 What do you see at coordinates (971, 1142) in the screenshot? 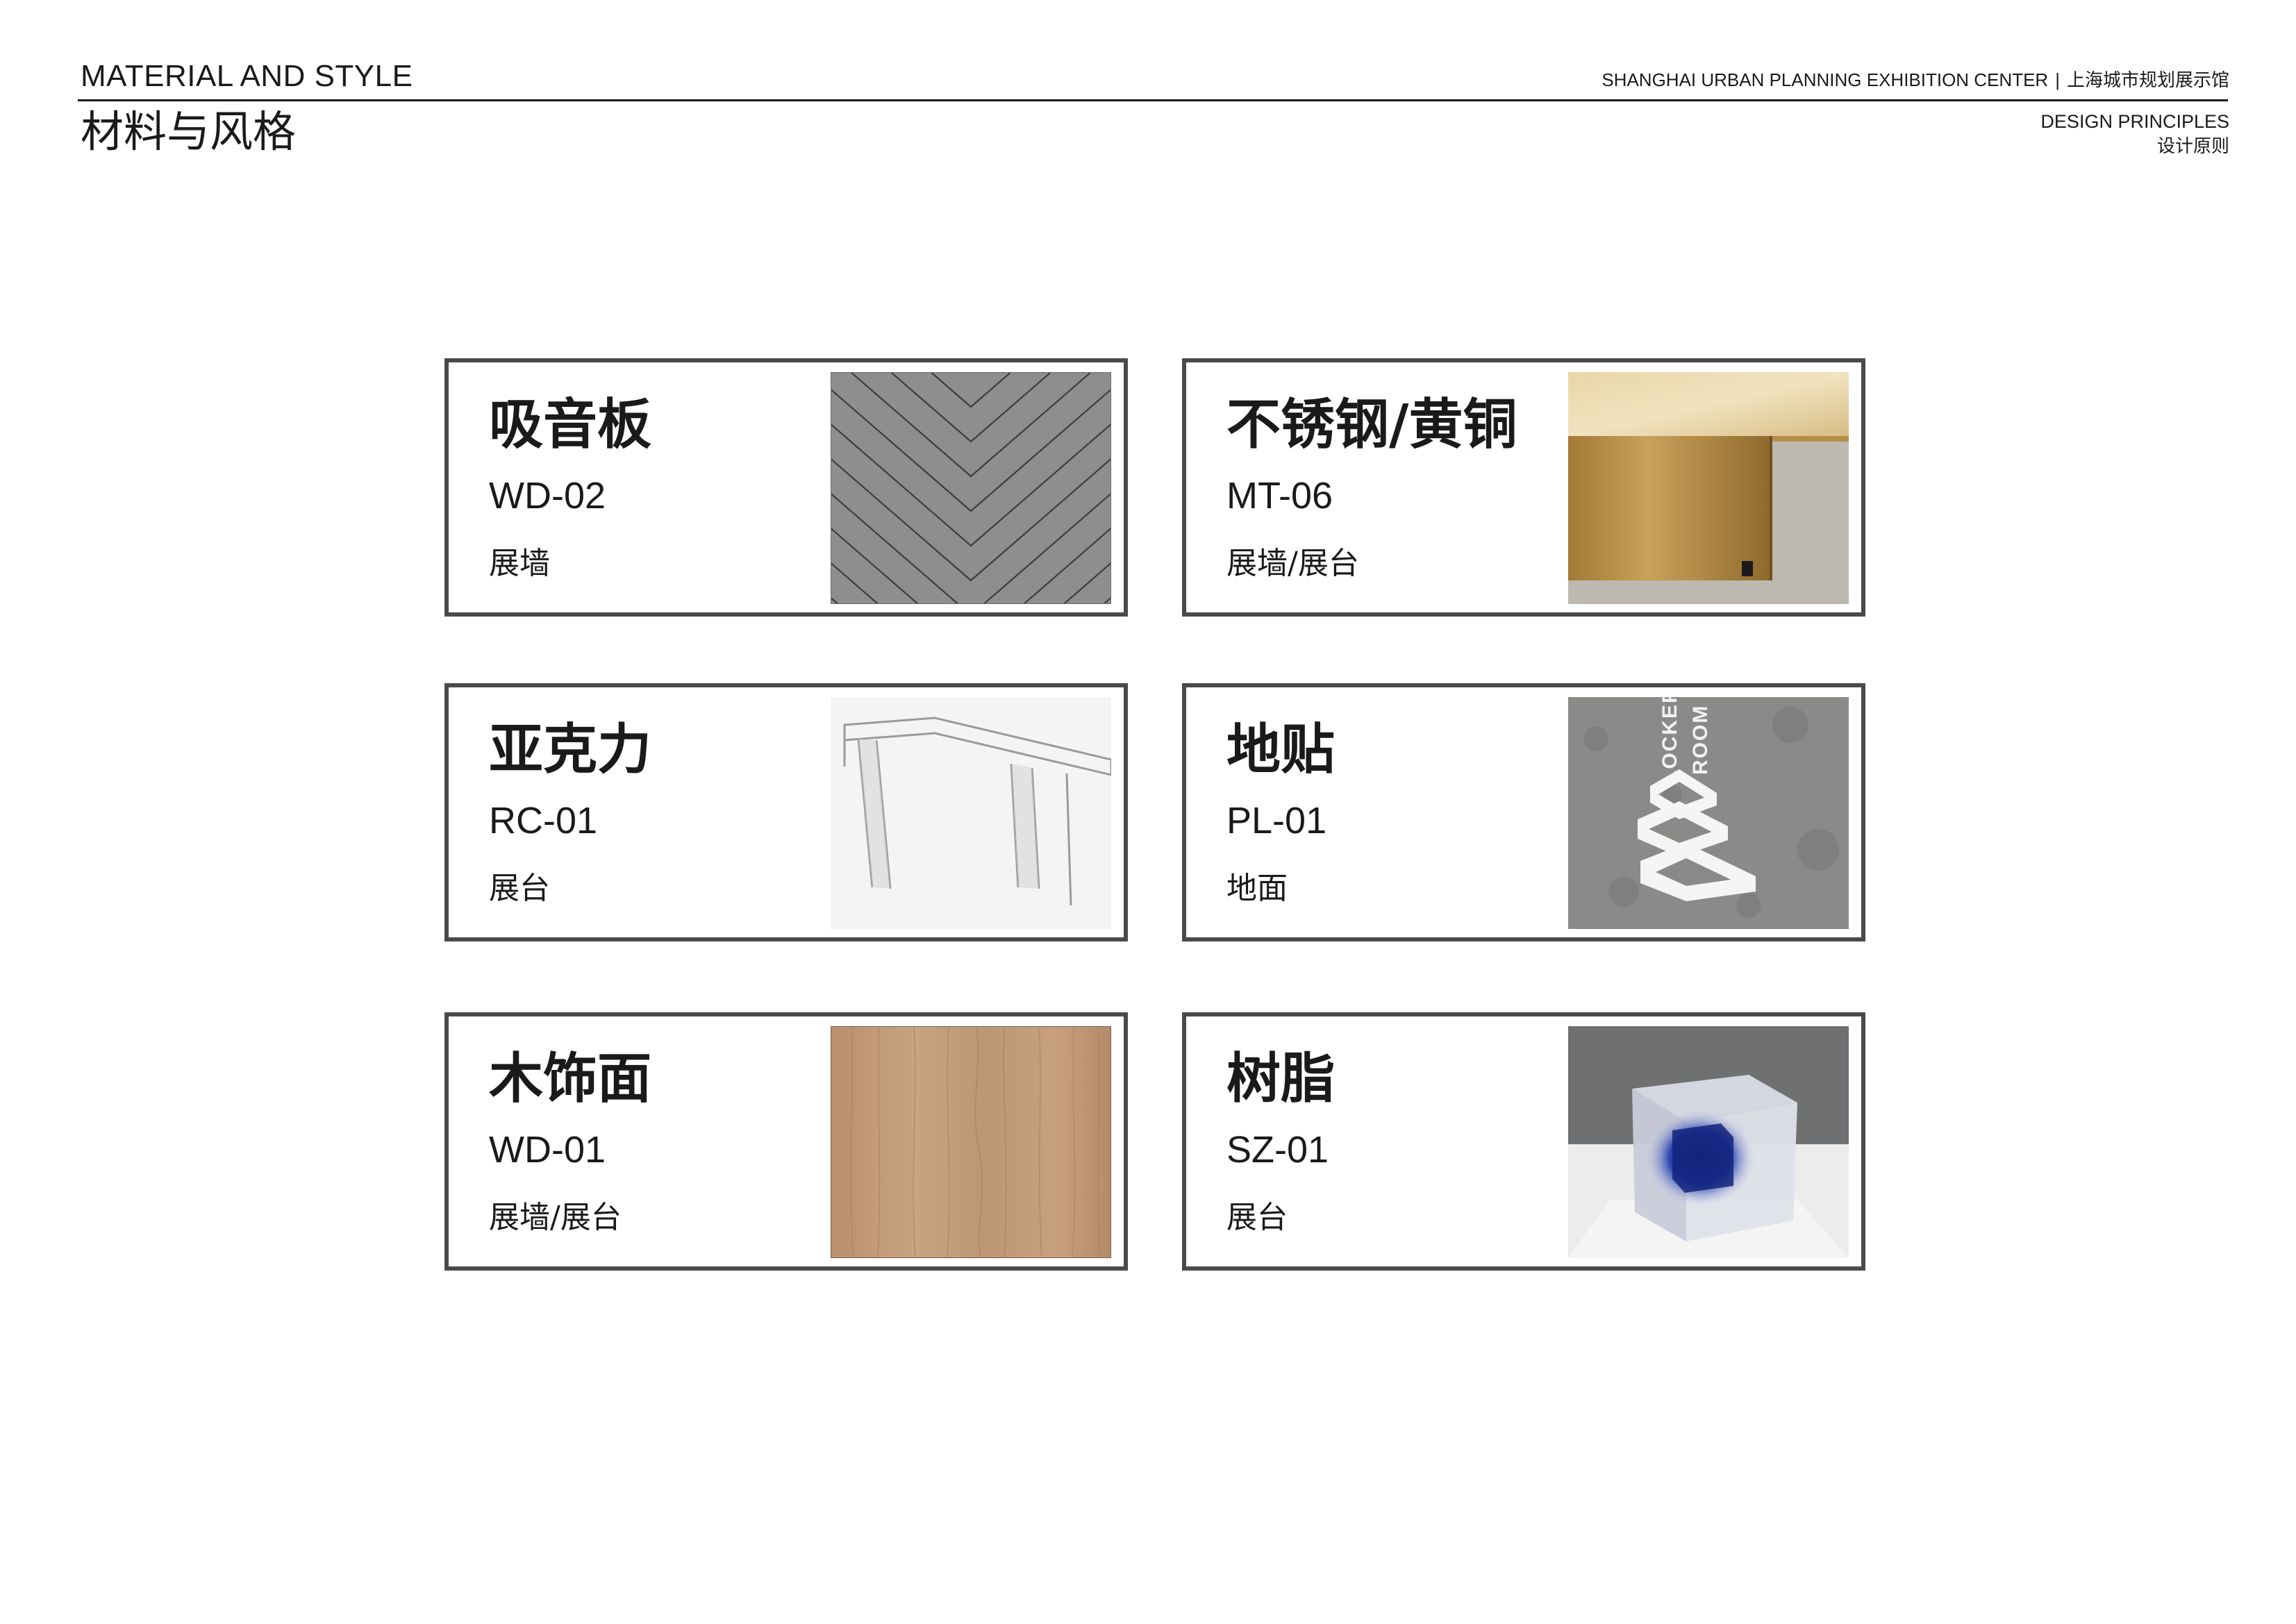
I see `wood-veneer-icon` at bounding box center [971, 1142].